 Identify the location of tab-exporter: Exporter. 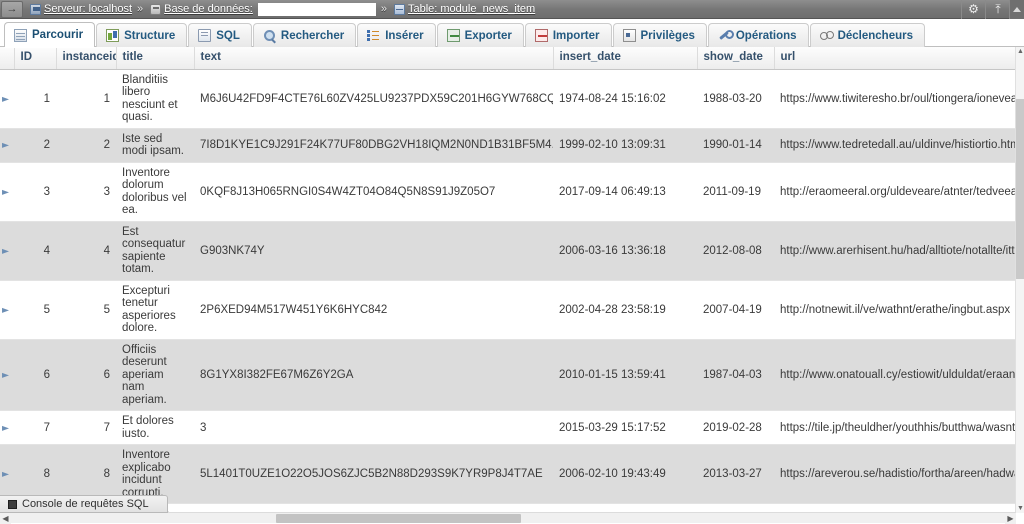
(480, 35).